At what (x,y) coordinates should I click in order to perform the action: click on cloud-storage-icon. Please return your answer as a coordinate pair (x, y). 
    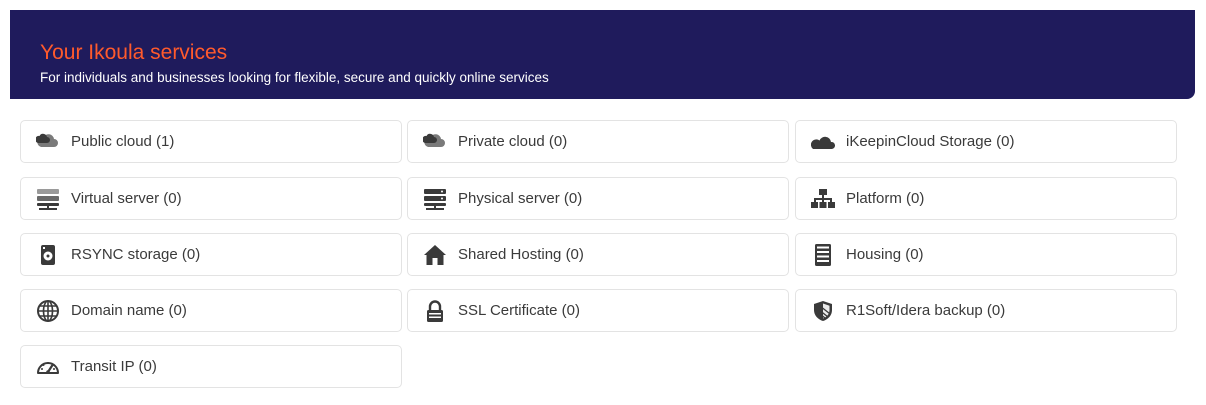
    Looking at the image, I should click on (823, 142).